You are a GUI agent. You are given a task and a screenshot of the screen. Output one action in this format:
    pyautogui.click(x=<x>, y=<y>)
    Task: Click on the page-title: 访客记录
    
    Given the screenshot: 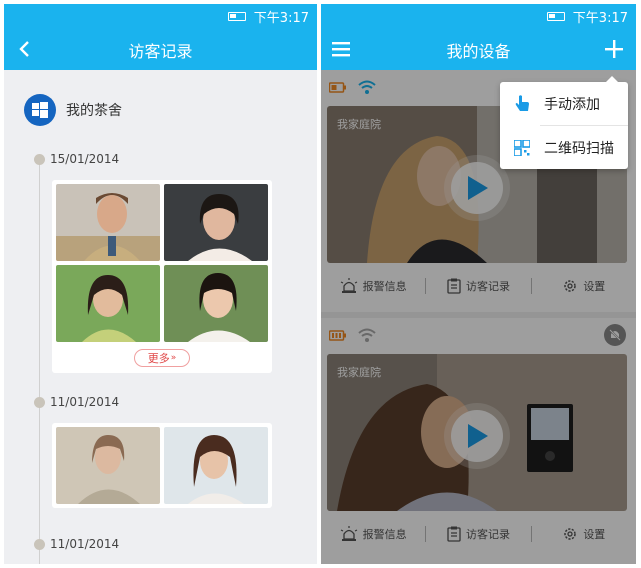 What is the action you would take?
    pyautogui.click(x=160, y=51)
    